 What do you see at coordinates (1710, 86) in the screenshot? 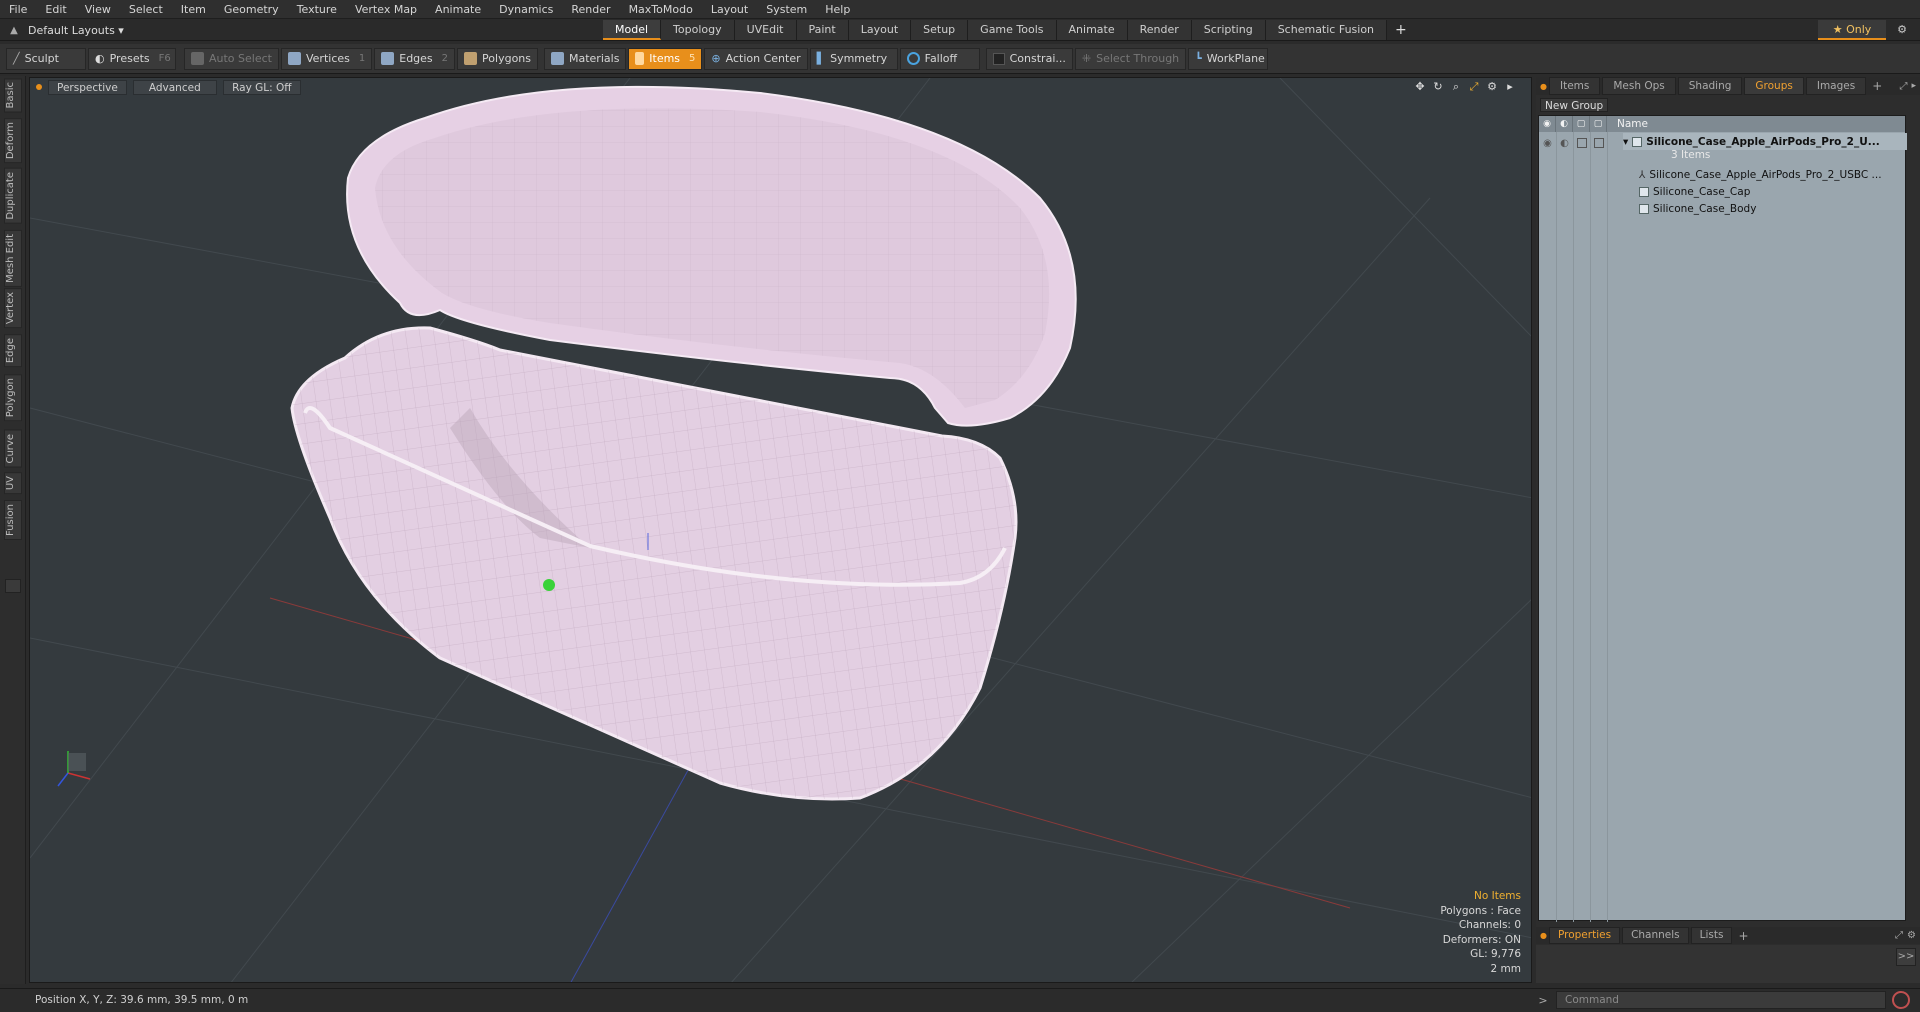
I see `tab-shading: Shading` at bounding box center [1710, 86].